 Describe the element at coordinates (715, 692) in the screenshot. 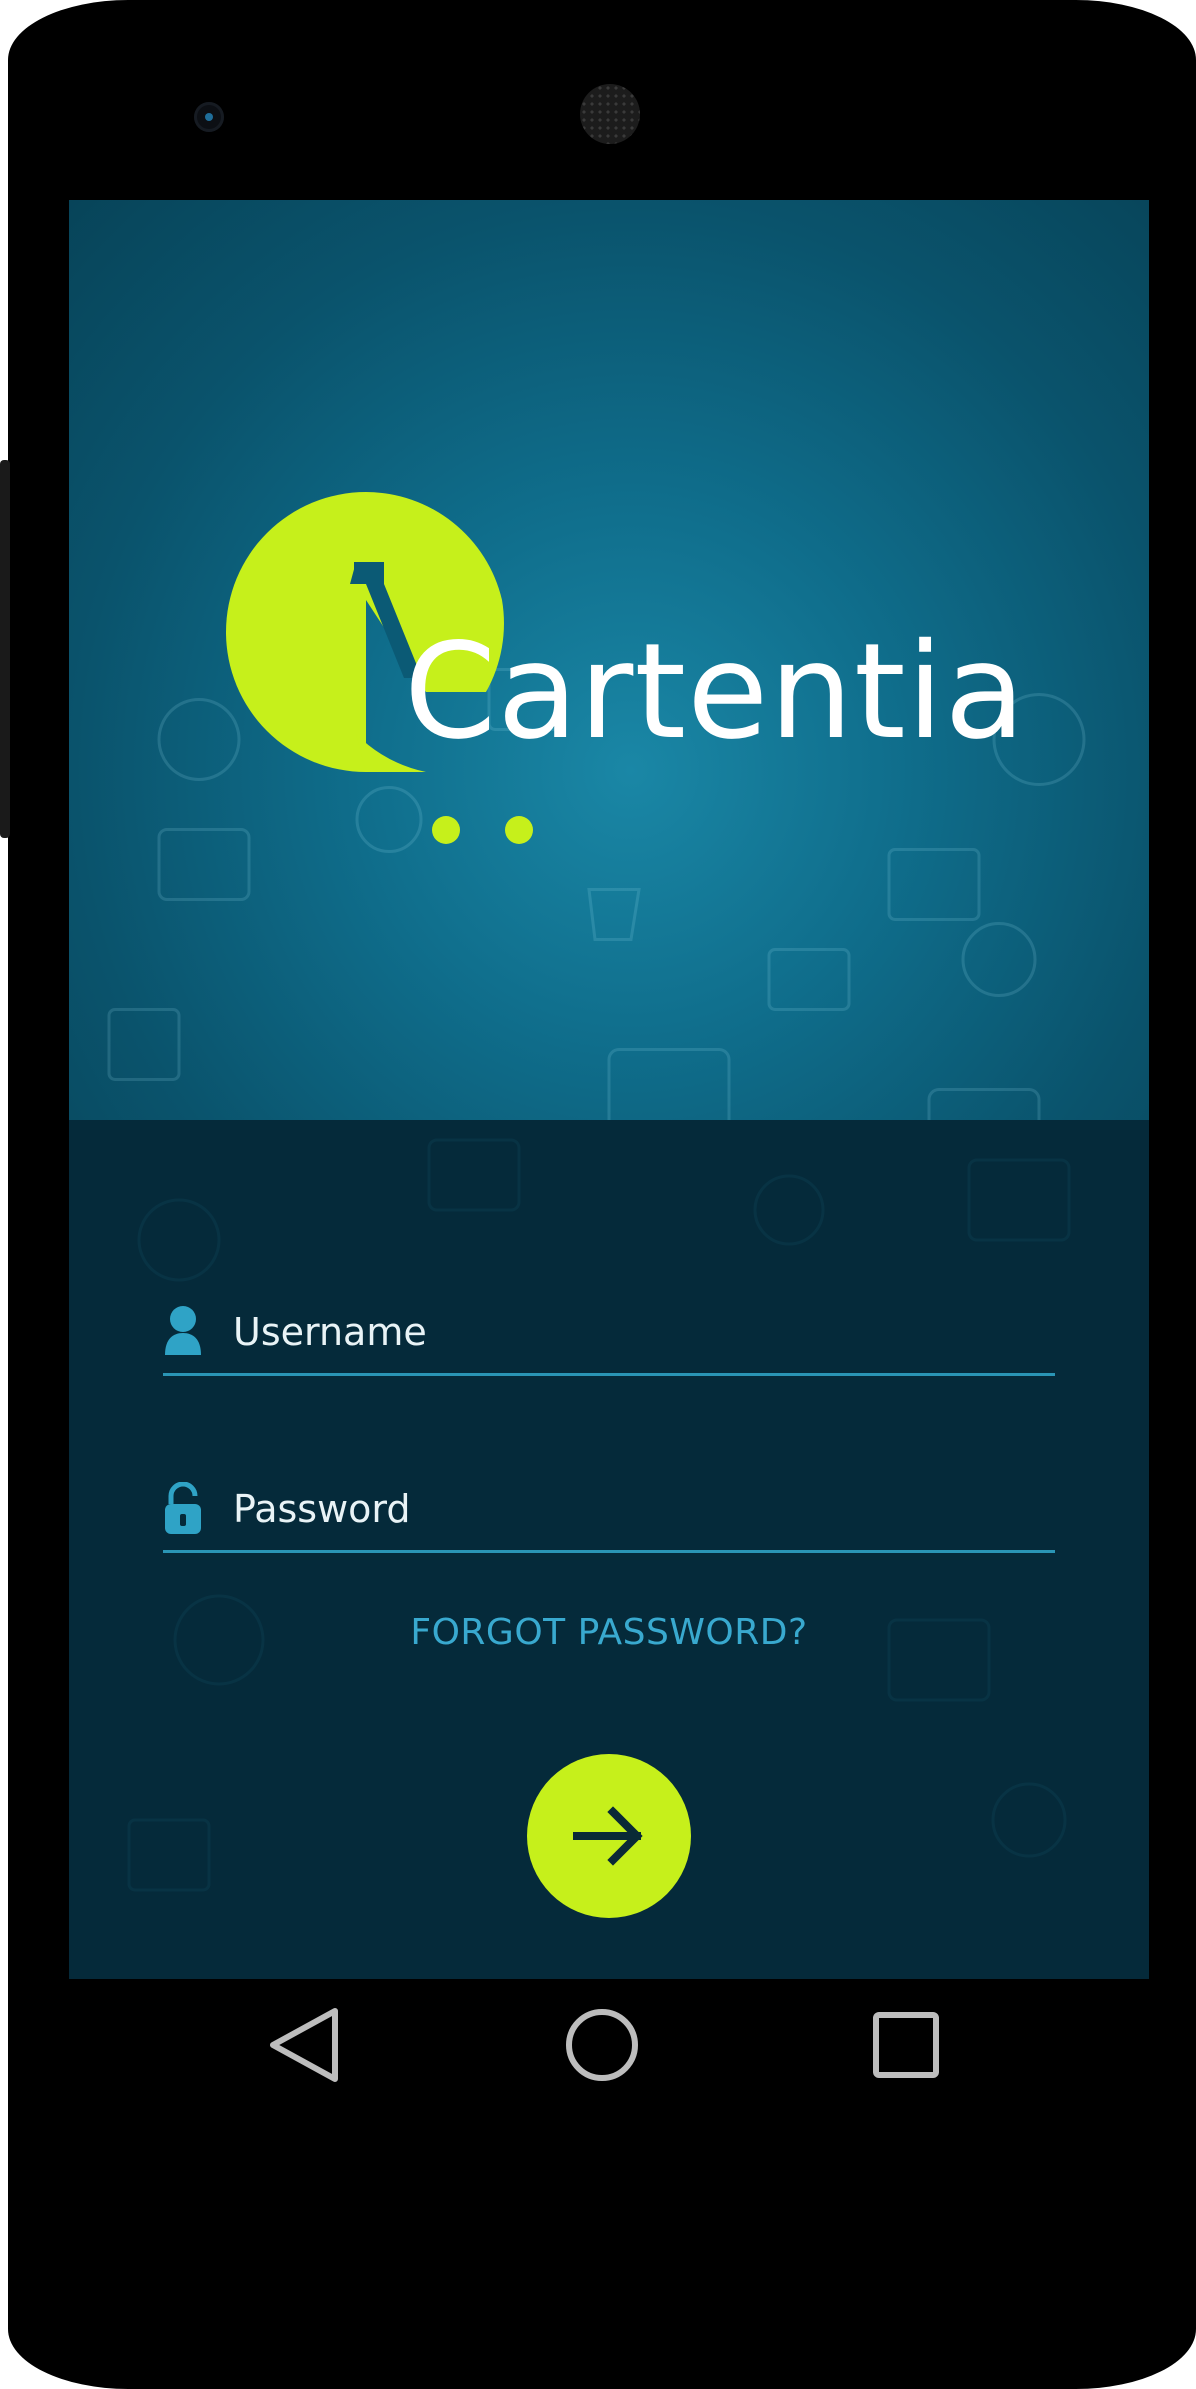

I see `brand-name: Cartentia` at that location.